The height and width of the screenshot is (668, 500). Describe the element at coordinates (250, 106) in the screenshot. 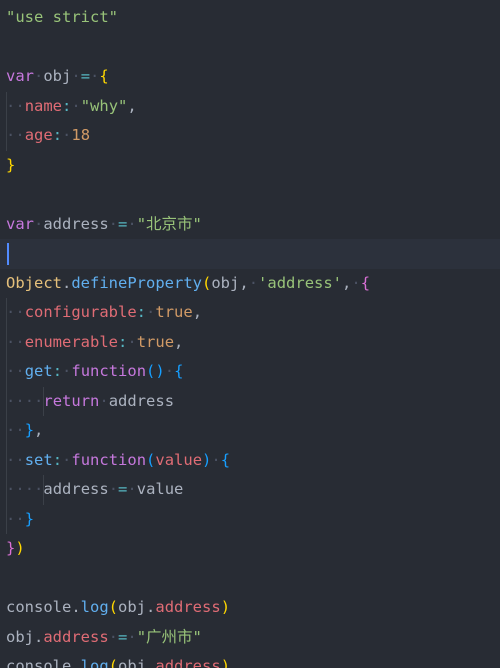

I see `code-line: ··name:·"why",` at that location.